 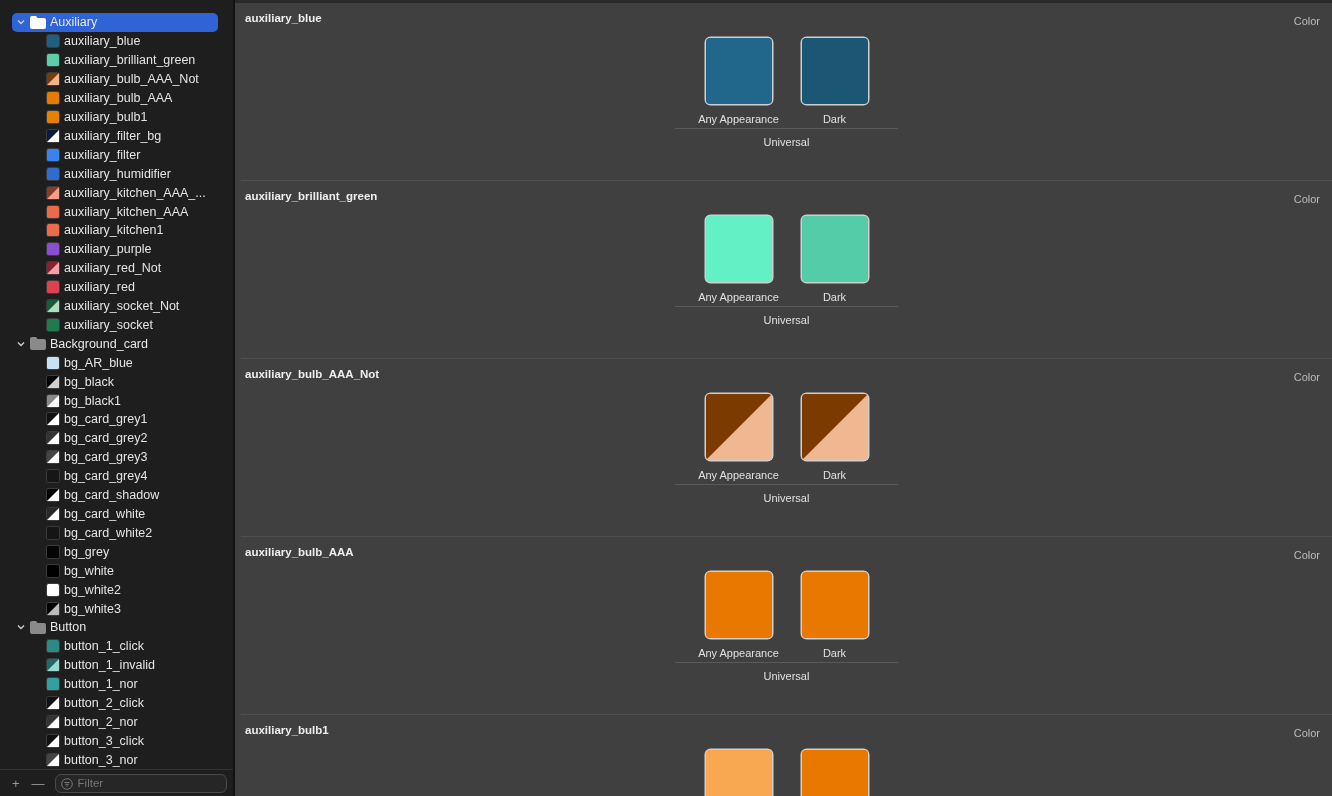 What do you see at coordinates (106, 117) in the screenshot?
I see `color-asset-name: auxiliary_bulb1` at bounding box center [106, 117].